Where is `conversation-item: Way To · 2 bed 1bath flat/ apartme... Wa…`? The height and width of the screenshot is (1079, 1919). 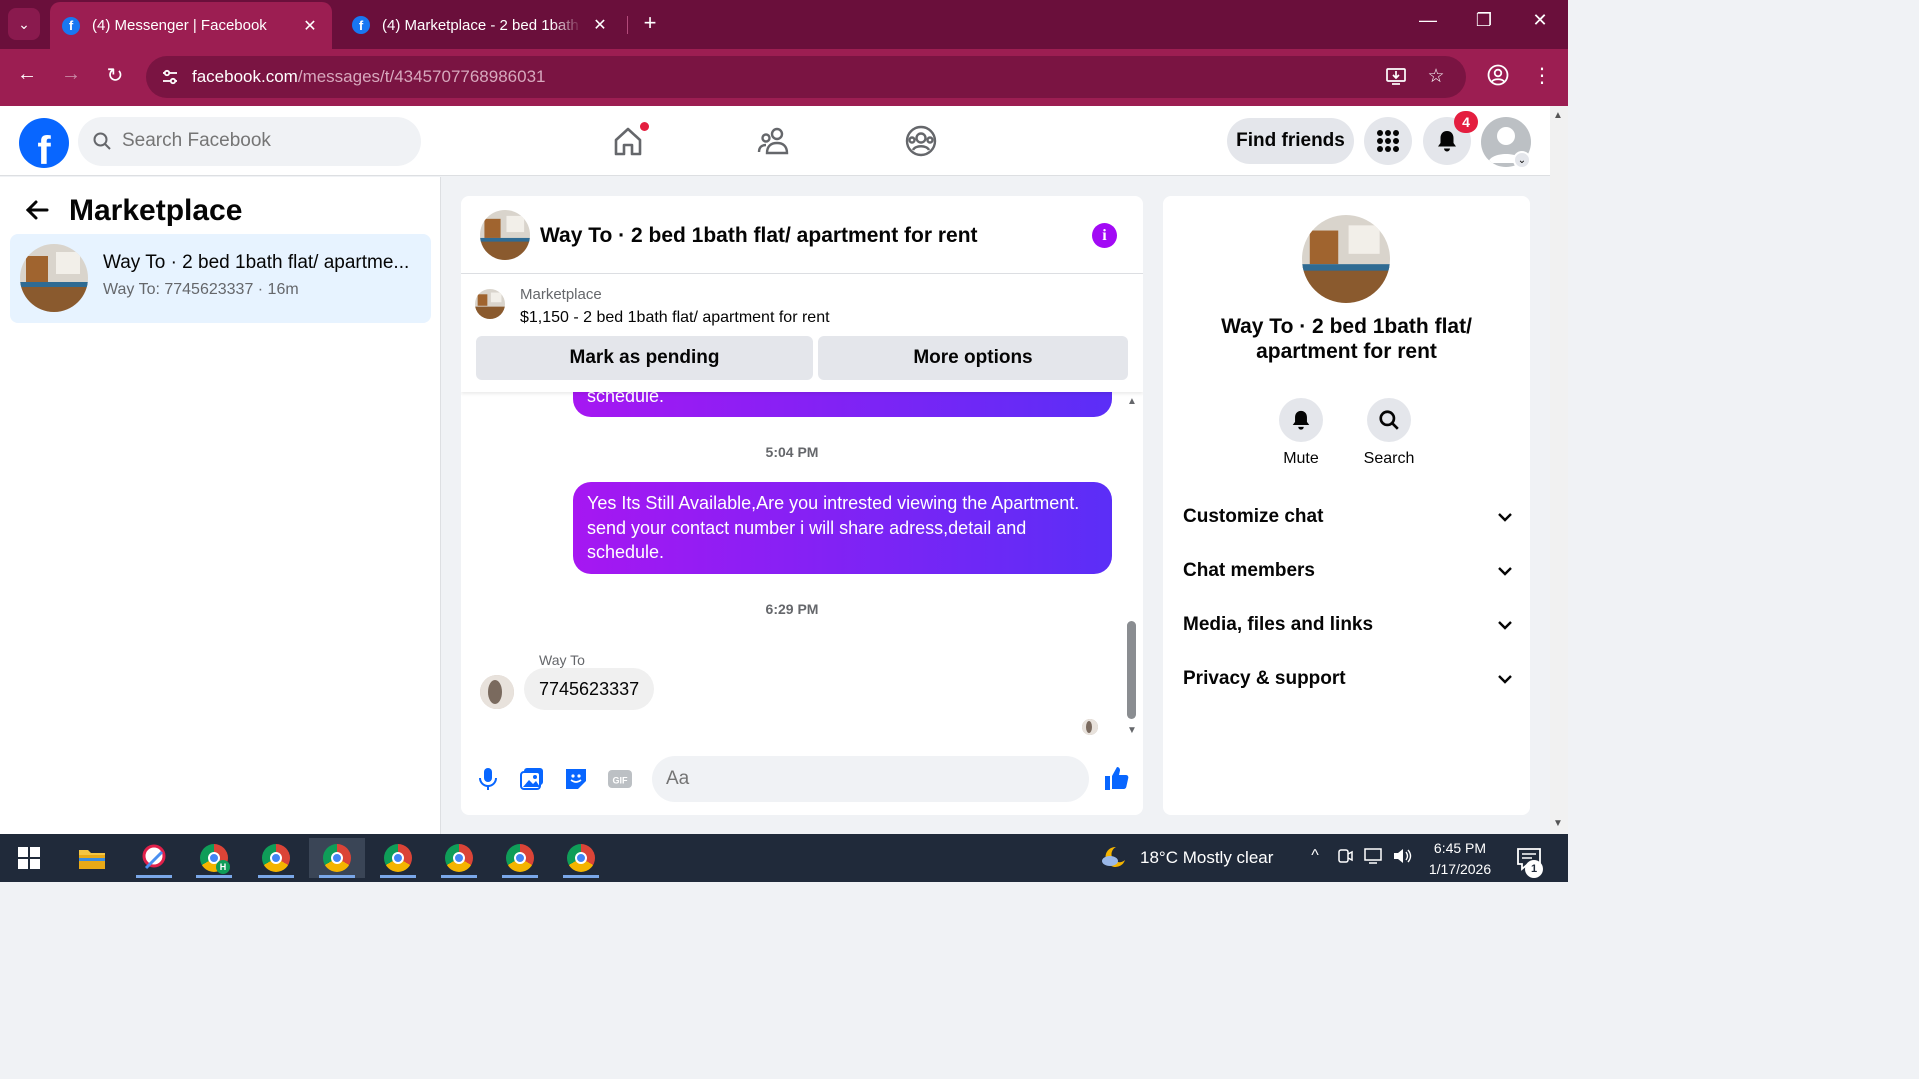
conversation-item: Way To · 2 bed 1bath flat/ apartme... Wa… is located at coordinates (220, 278).